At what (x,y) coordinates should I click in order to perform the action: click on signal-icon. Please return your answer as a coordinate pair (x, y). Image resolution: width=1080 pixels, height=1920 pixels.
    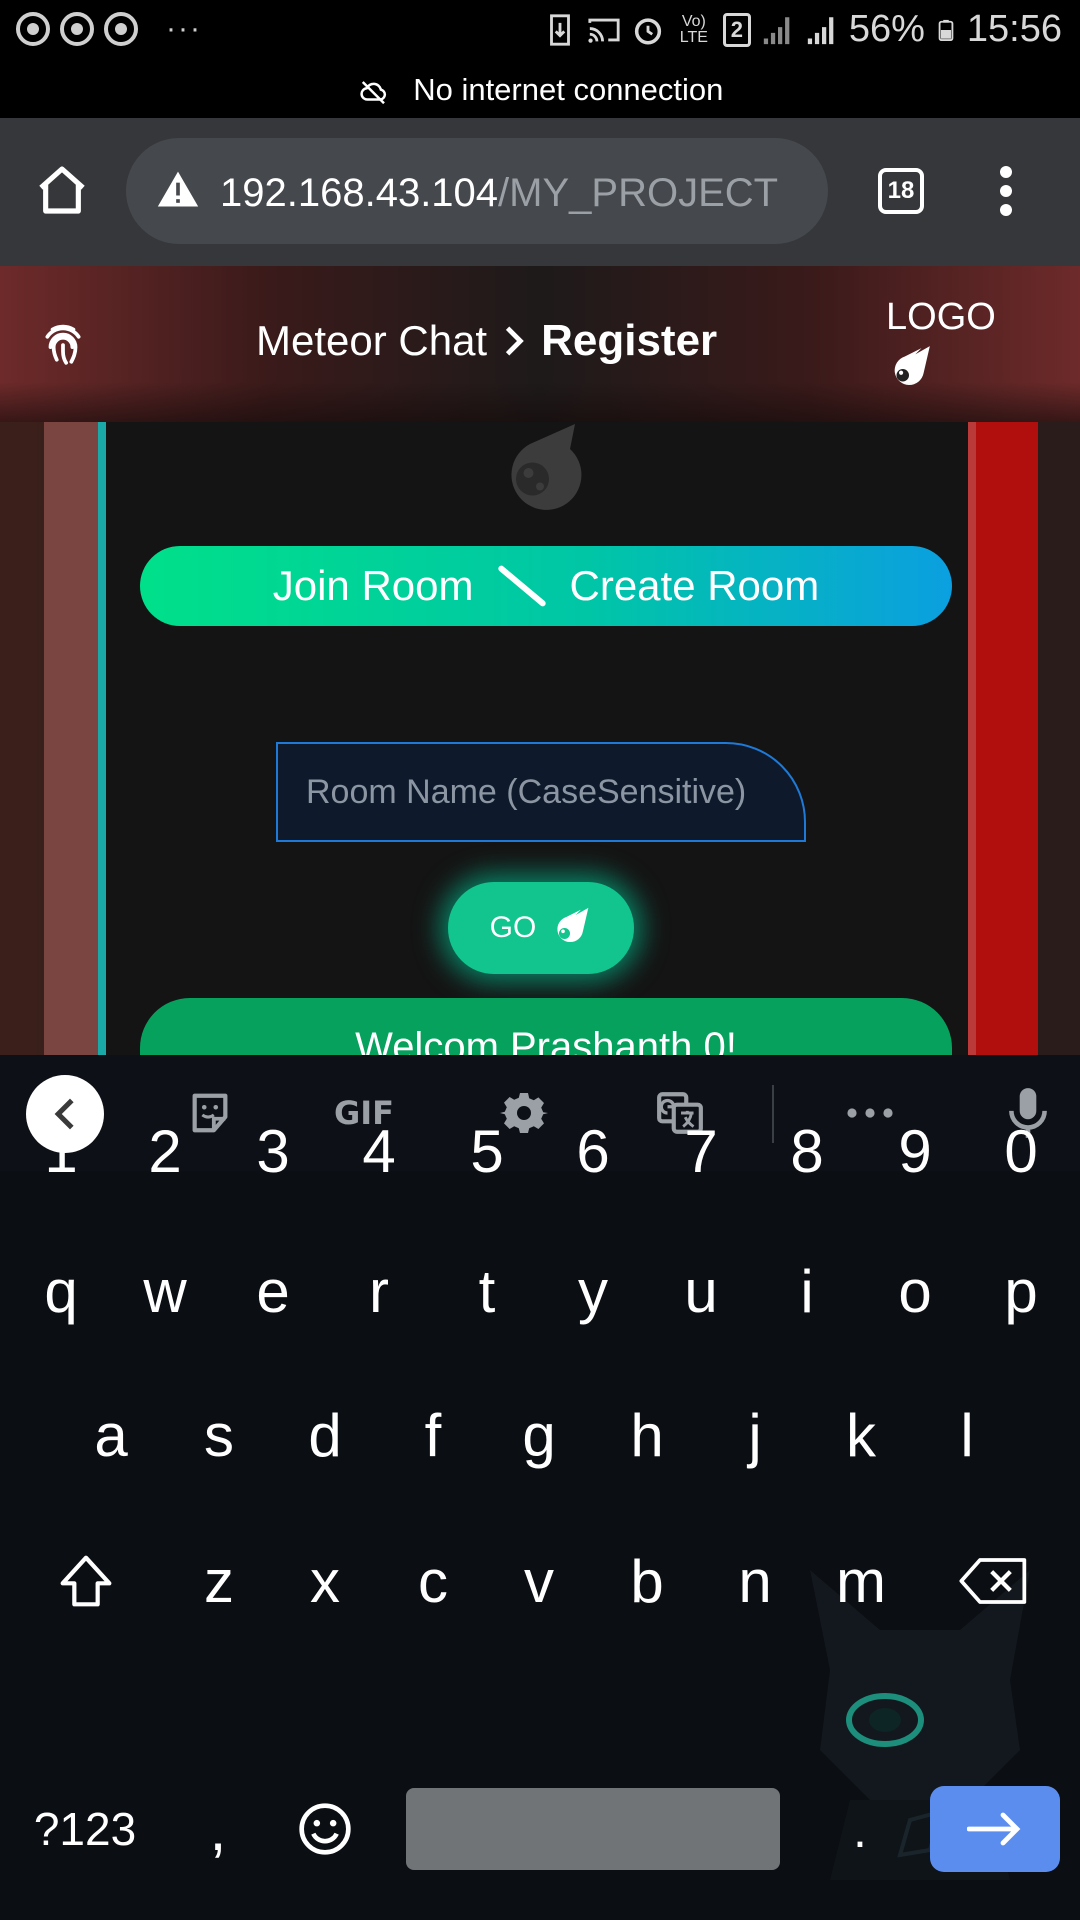
    Looking at the image, I should click on (776, 30).